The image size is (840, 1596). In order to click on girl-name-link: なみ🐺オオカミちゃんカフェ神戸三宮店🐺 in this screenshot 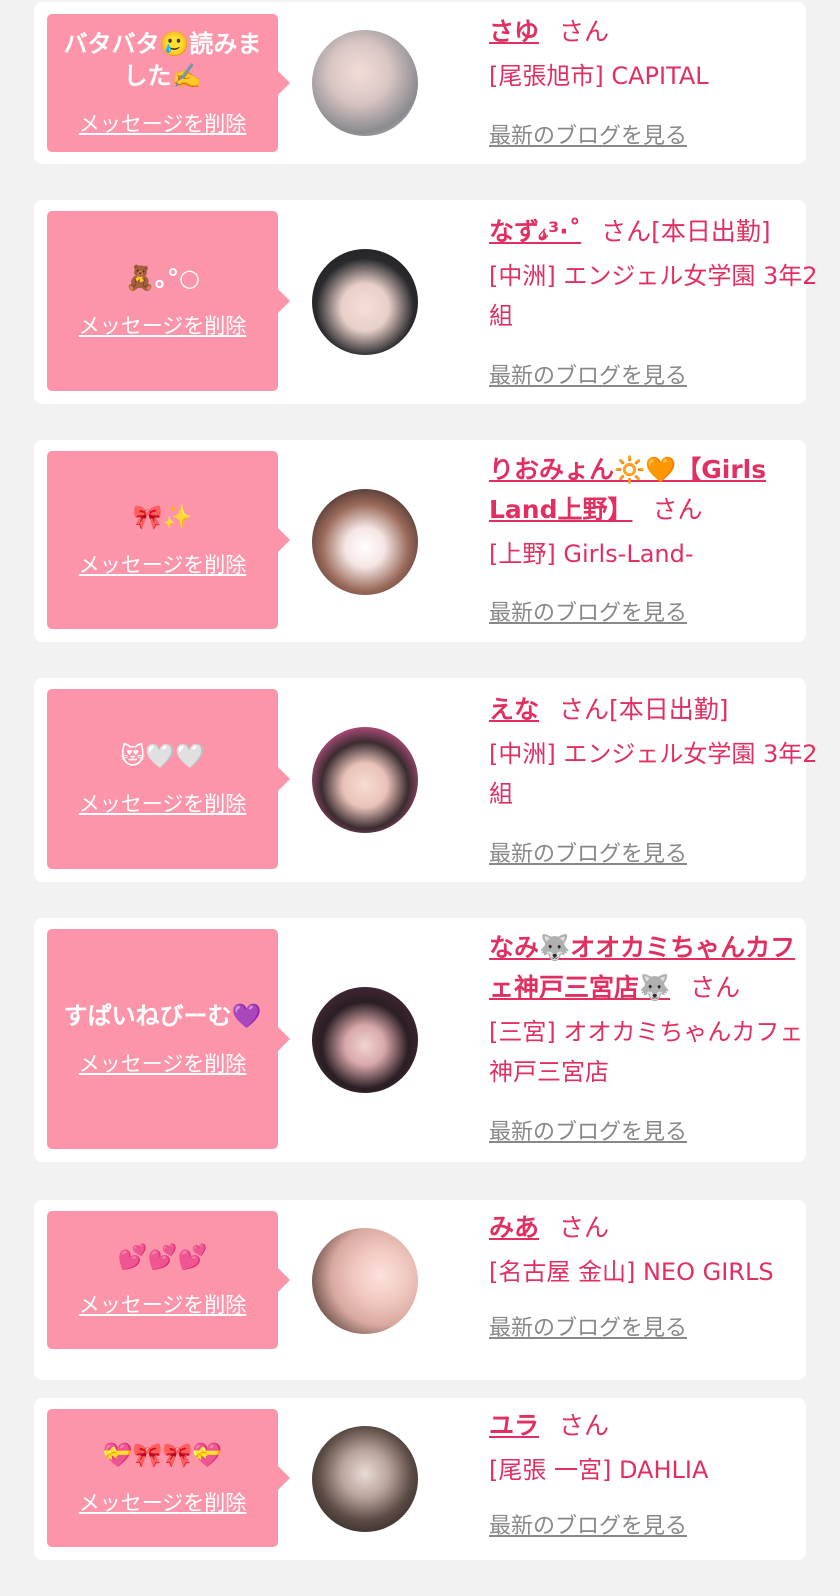, I will do `click(642, 967)`.